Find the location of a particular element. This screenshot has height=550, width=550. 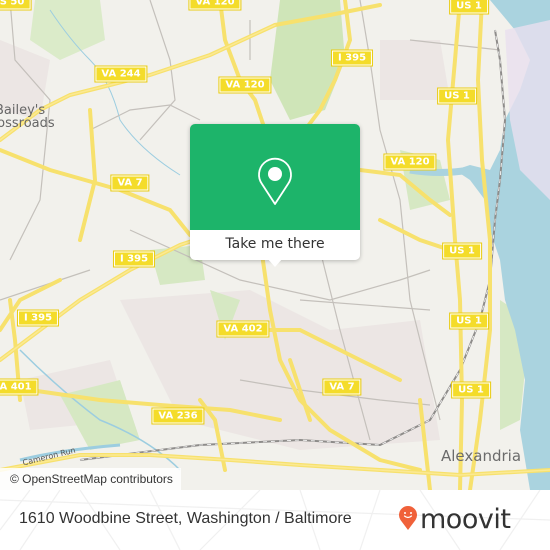

moovit-logo: moovit is located at coordinates (454, 520).